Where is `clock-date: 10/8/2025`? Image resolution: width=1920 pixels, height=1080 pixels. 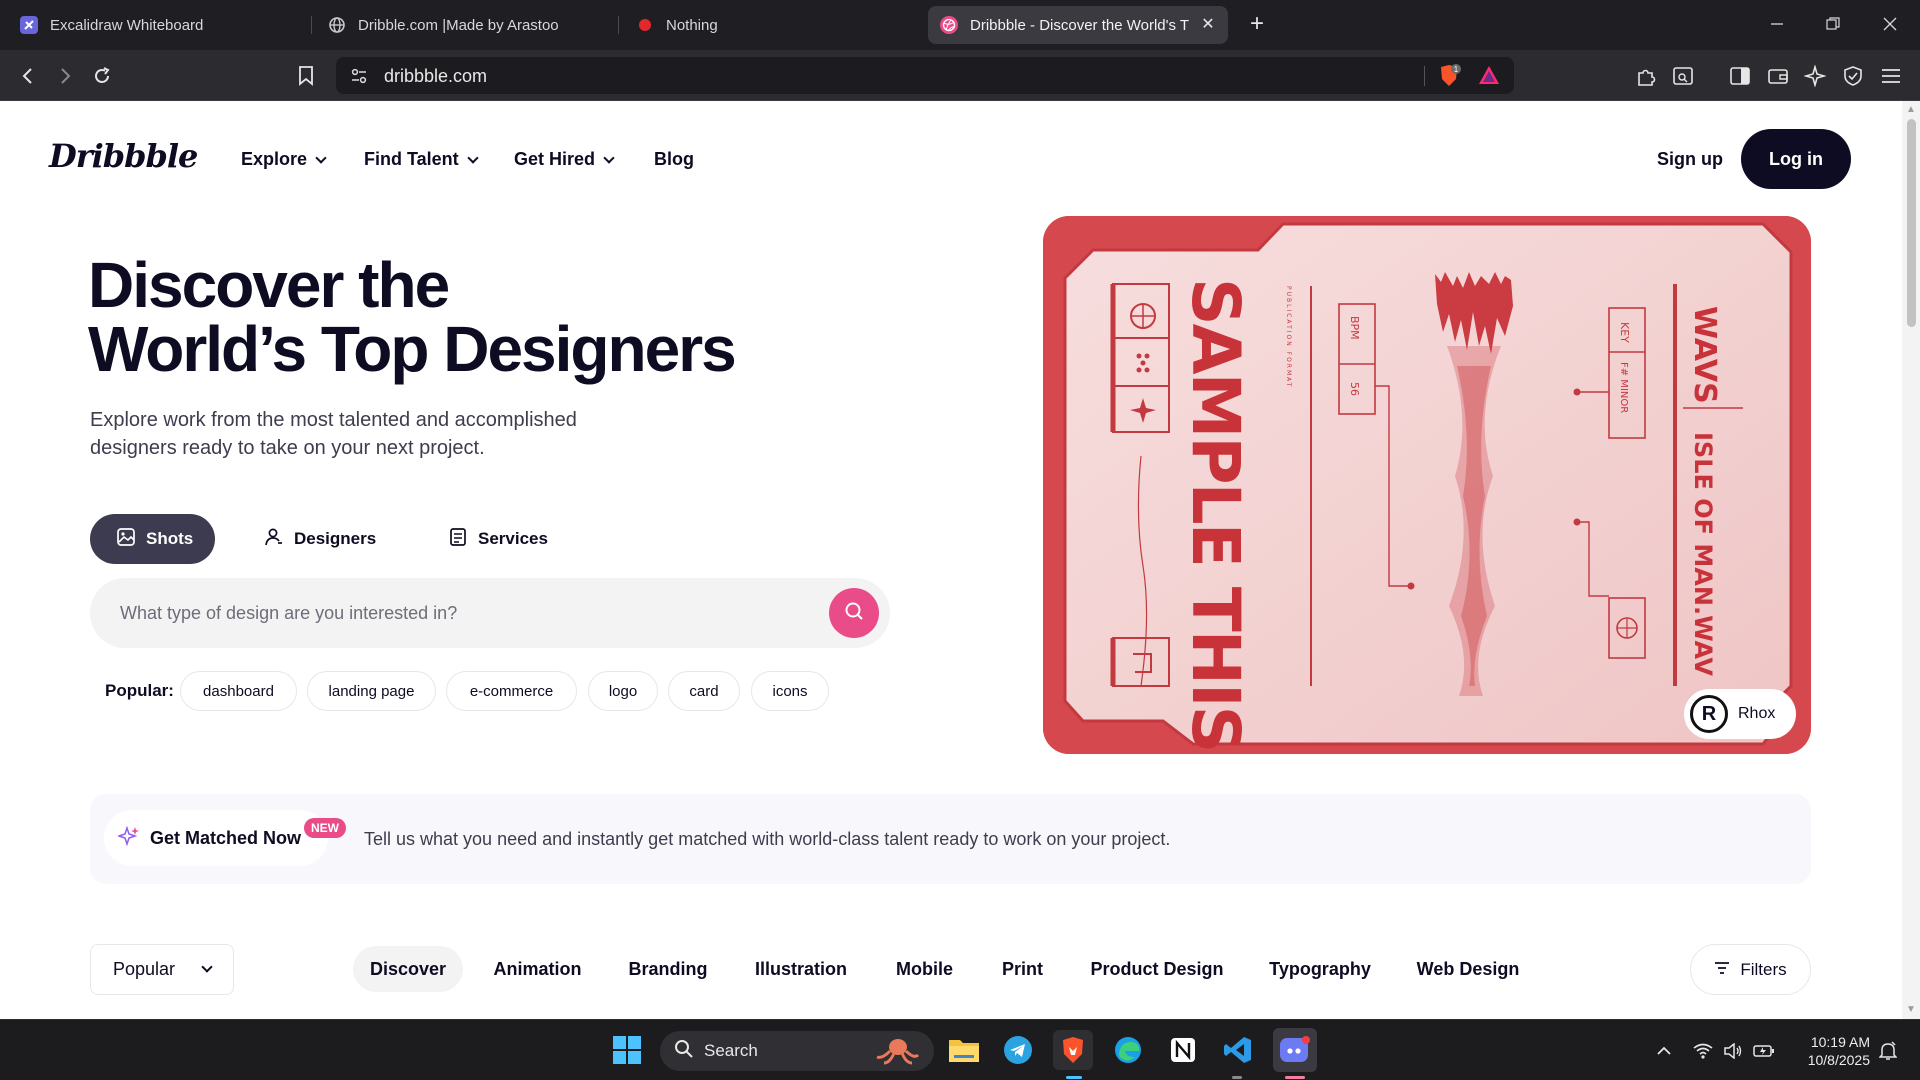 clock-date: 10/8/2025 is located at coordinates (1838, 1060).